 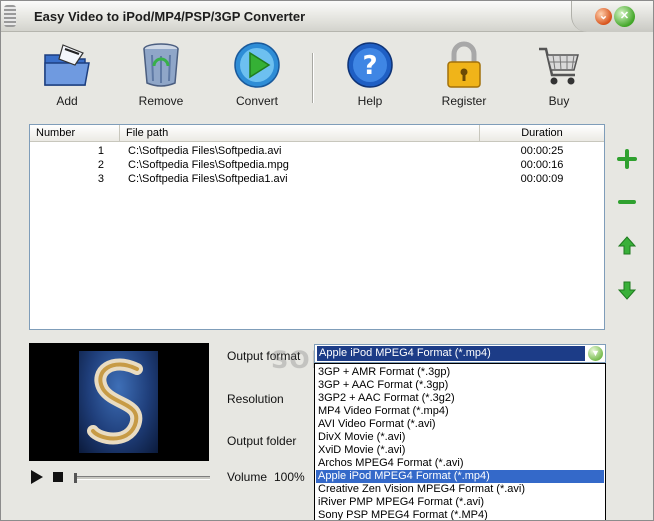 What do you see at coordinates (559, 101) in the screenshot?
I see `buy-label: Buy` at bounding box center [559, 101].